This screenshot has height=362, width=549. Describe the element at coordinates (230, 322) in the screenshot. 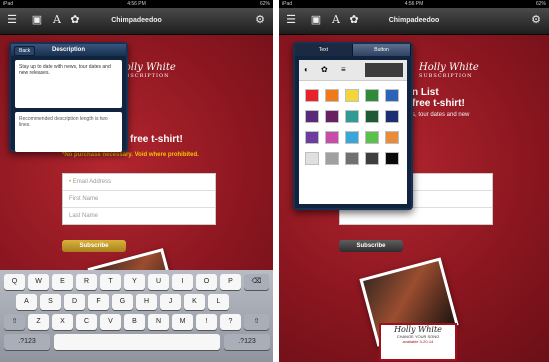

I see `key-?: ?` at that location.